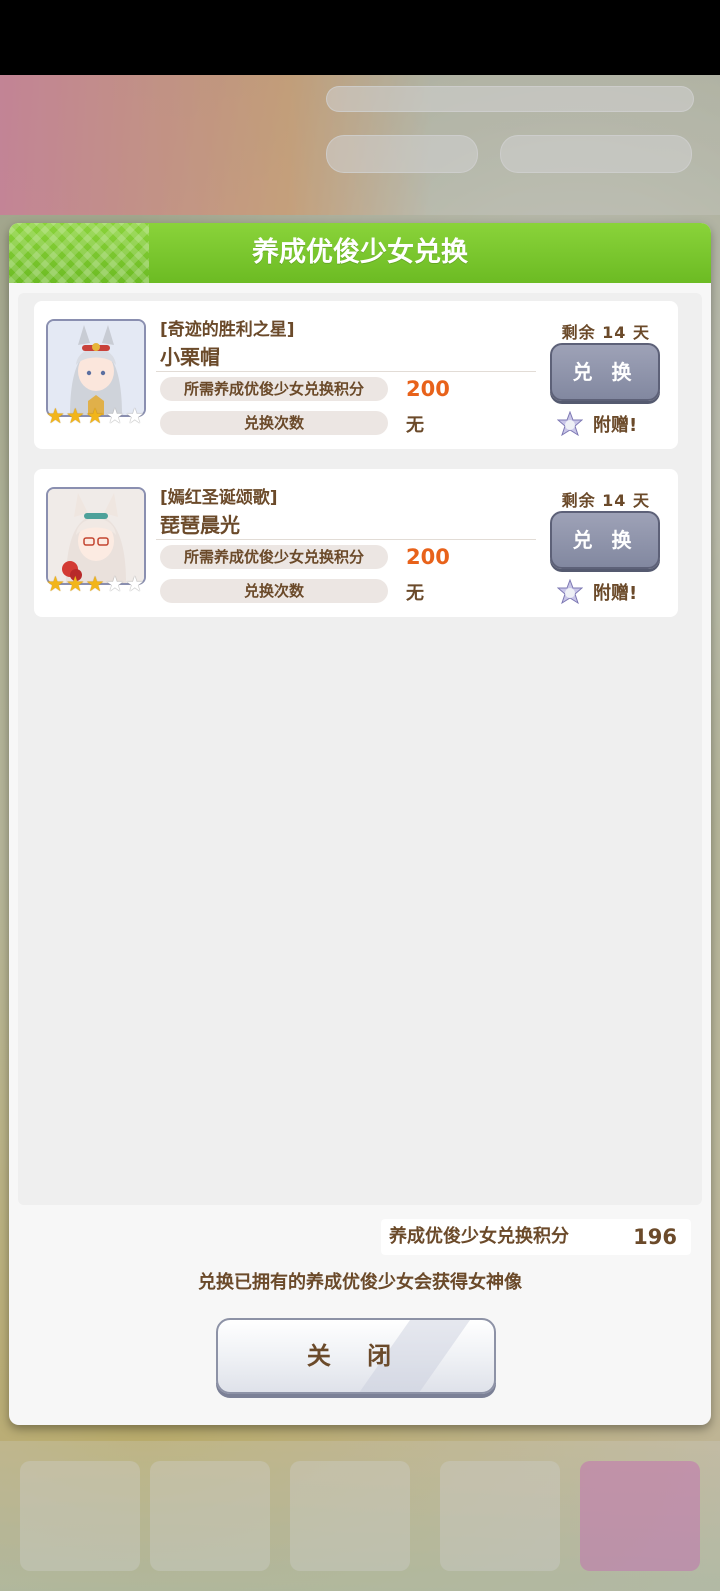 This screenshot has height=1591, width=720. I want to click on dialog-header: 养成优俊少女兑换, so click(360, 253).